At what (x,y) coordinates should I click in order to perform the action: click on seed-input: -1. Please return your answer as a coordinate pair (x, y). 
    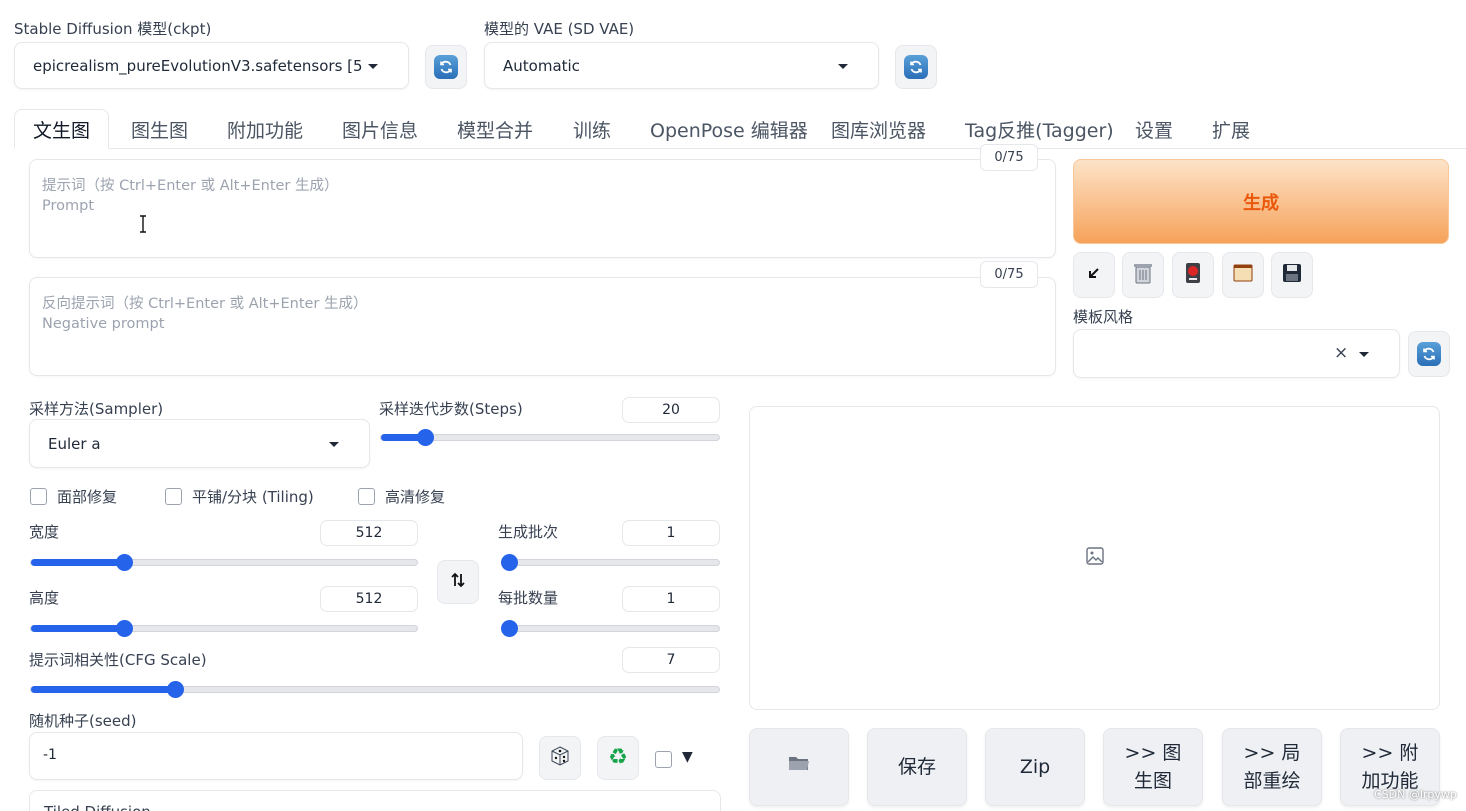
    Looking at the image, I should click on (276, 756).